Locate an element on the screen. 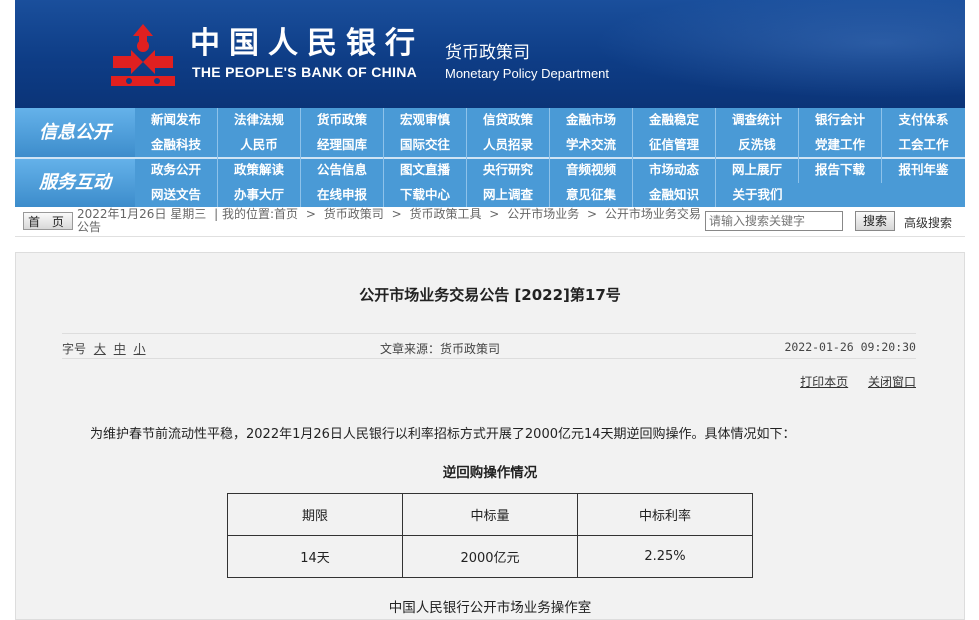  nav-row-4: 网送文告 办事大厅 在线申报 下载中心 网上调查 意见征集 金融知识 关于我们 is located at coordinates (550, 195).